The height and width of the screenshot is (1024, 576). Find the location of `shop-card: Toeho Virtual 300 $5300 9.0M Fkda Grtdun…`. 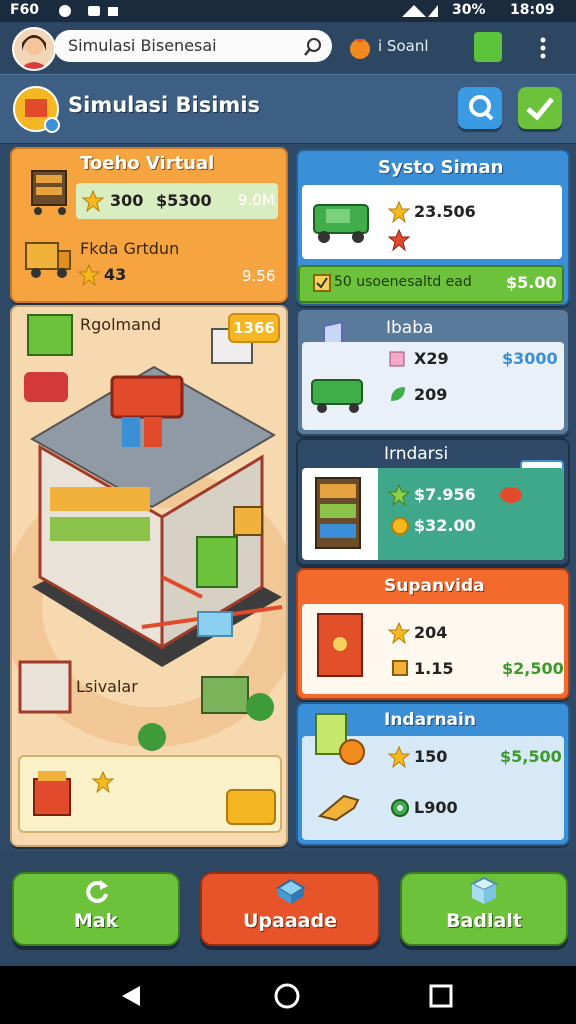

shop-card: Toeho Virtual 300 $5300 9.0M Fkda Grtdun… is located at coordinates (149, 225).